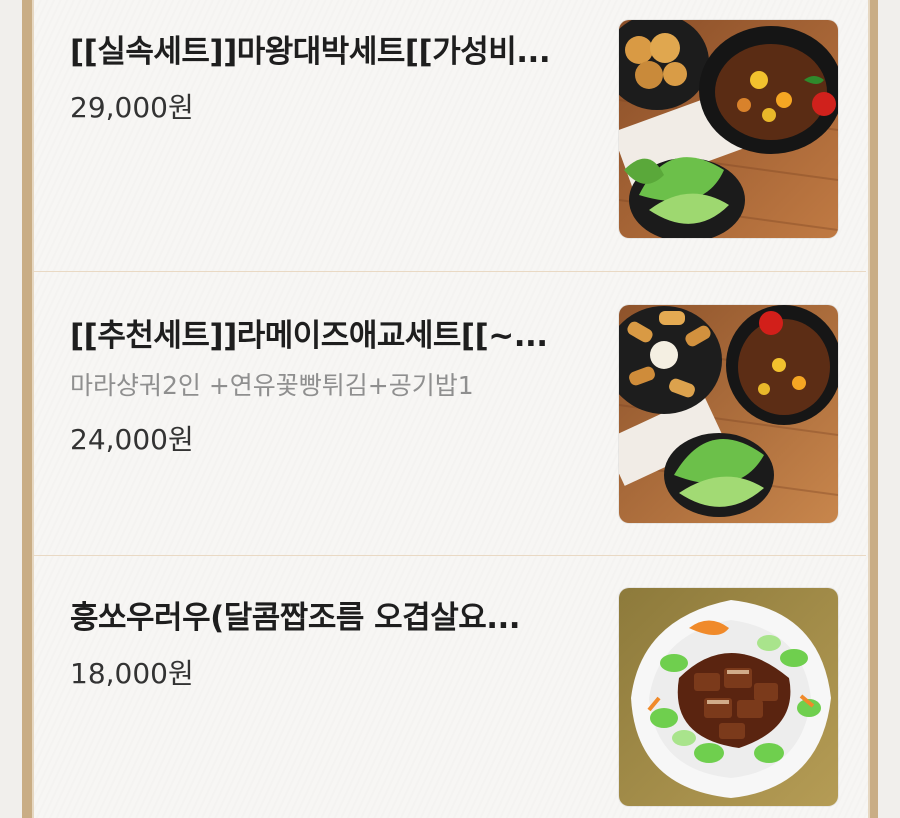 The height and width of the screenshot is (818, 900). I want to click on menu-item-price: 18,000원, so click(132, 673).